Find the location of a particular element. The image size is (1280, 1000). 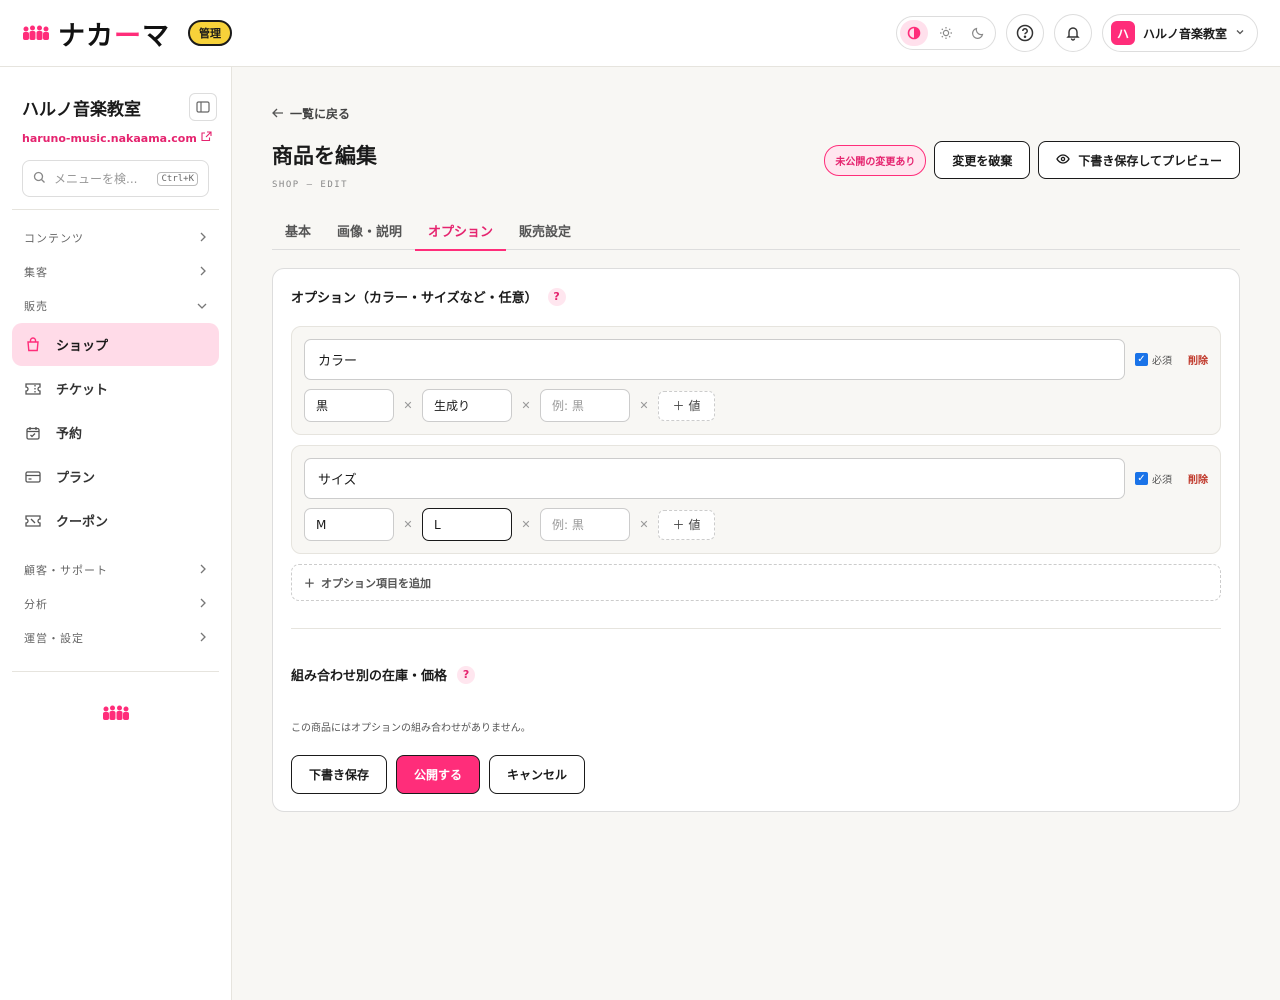

sidebar-group-sales: 販売 is located at coordinates (115, 306).